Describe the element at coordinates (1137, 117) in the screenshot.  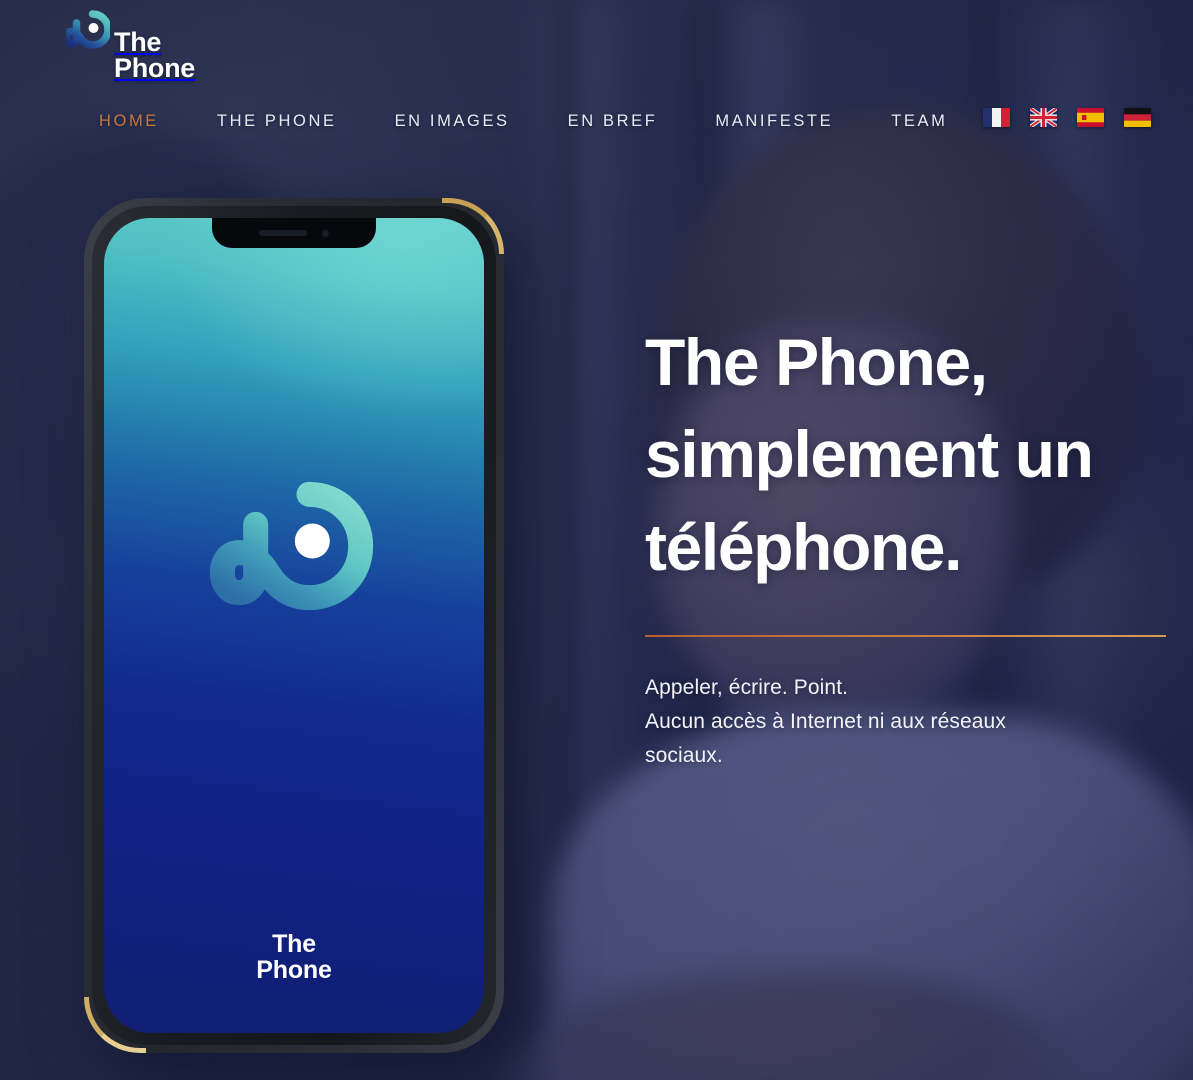
I see `flag-germany-icon` at that location.